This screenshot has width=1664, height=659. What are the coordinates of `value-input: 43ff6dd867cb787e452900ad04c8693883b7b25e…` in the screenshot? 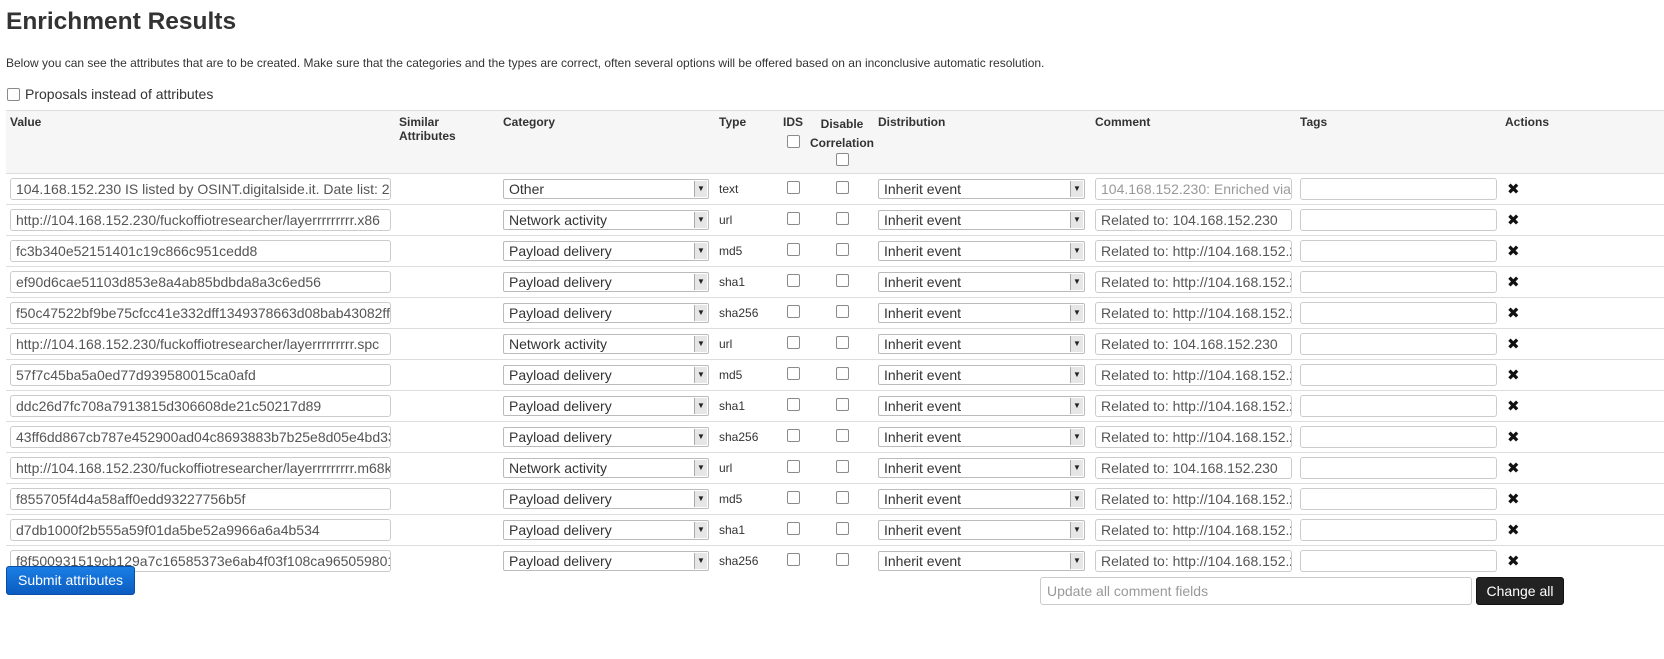 It's located at (200, 437).